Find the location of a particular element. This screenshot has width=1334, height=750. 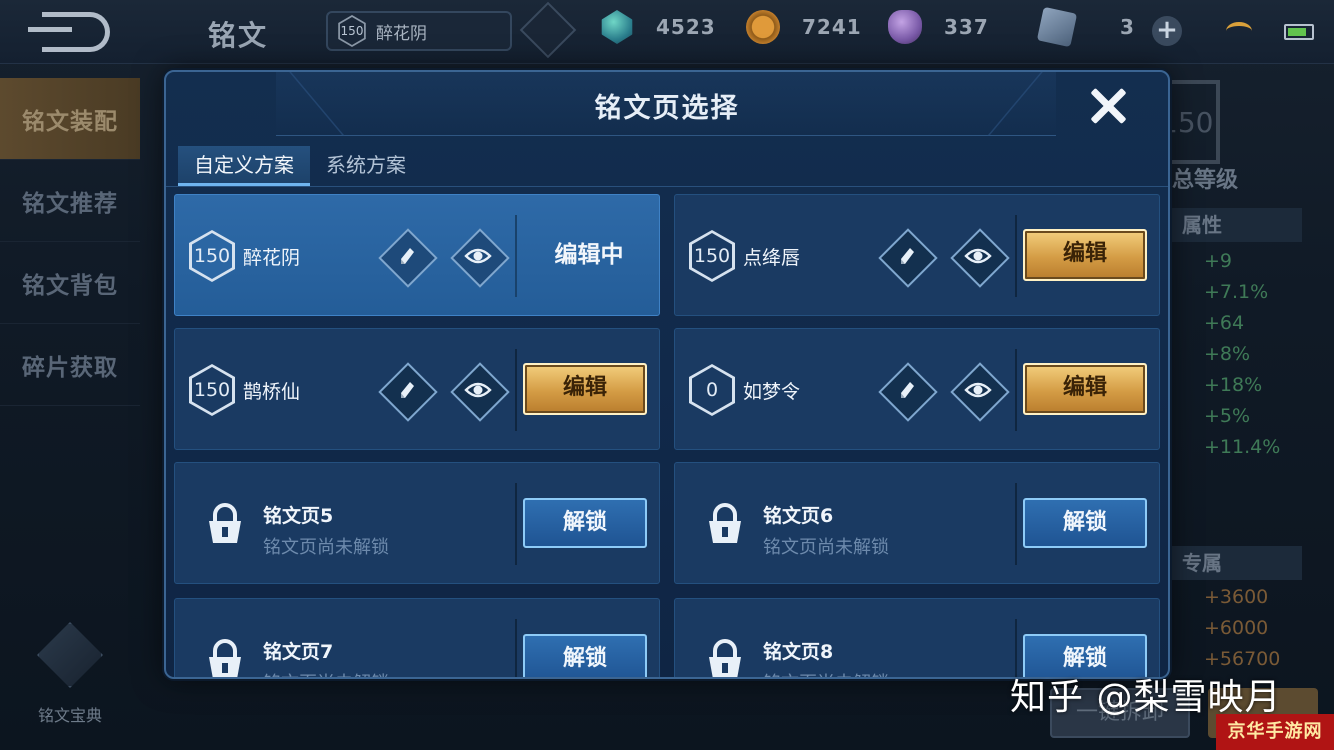

page-slot-6: 铭文页6 铭文页尚未解锁 解锁 is located at coordinates (917, 523).